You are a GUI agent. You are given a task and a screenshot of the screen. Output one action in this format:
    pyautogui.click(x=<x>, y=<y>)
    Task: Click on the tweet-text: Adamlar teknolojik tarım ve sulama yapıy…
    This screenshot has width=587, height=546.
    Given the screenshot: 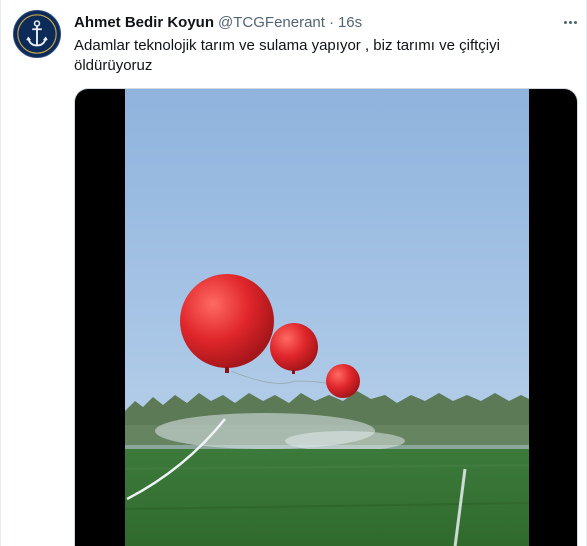 What is the action you would take?
    pyautogui.click(x=287, y=55)
    